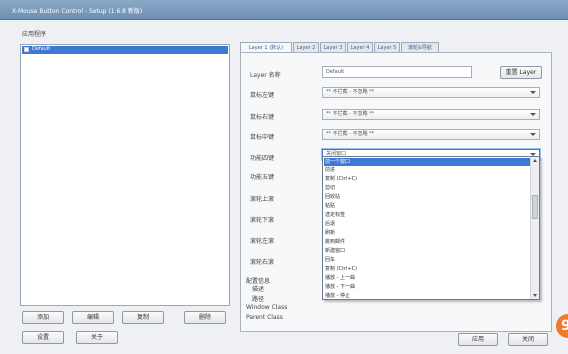 The height and width of the screenshot is (354, 568). Describe the element at coordinates (97, 337) in the screenshot. I see `about-button: 关于` at that location.